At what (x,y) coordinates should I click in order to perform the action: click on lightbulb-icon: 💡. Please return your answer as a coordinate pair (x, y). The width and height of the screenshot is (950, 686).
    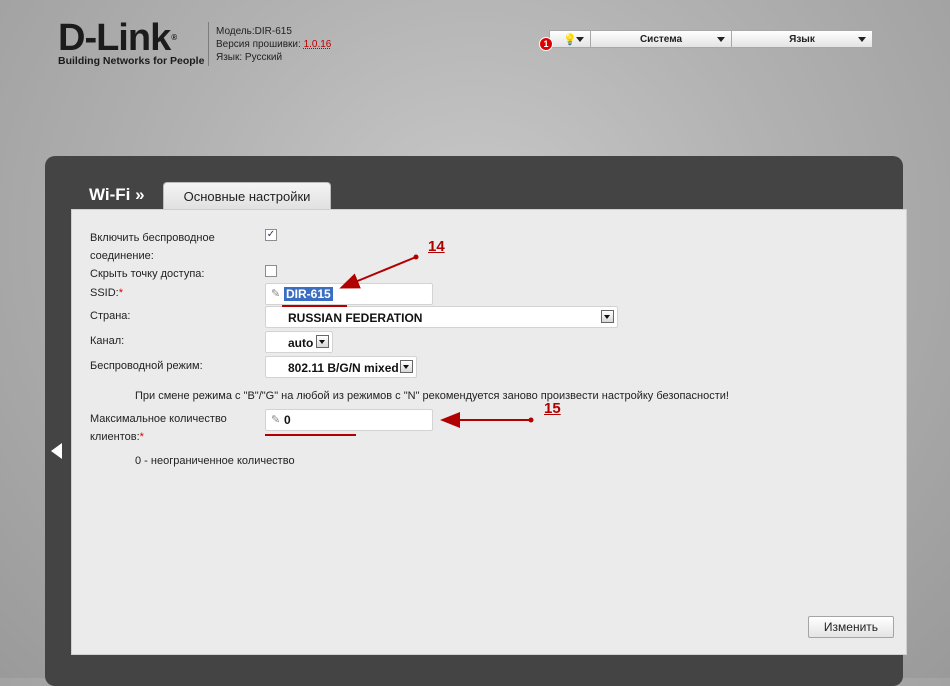
    Looking at the image, I should click on (570, 40).